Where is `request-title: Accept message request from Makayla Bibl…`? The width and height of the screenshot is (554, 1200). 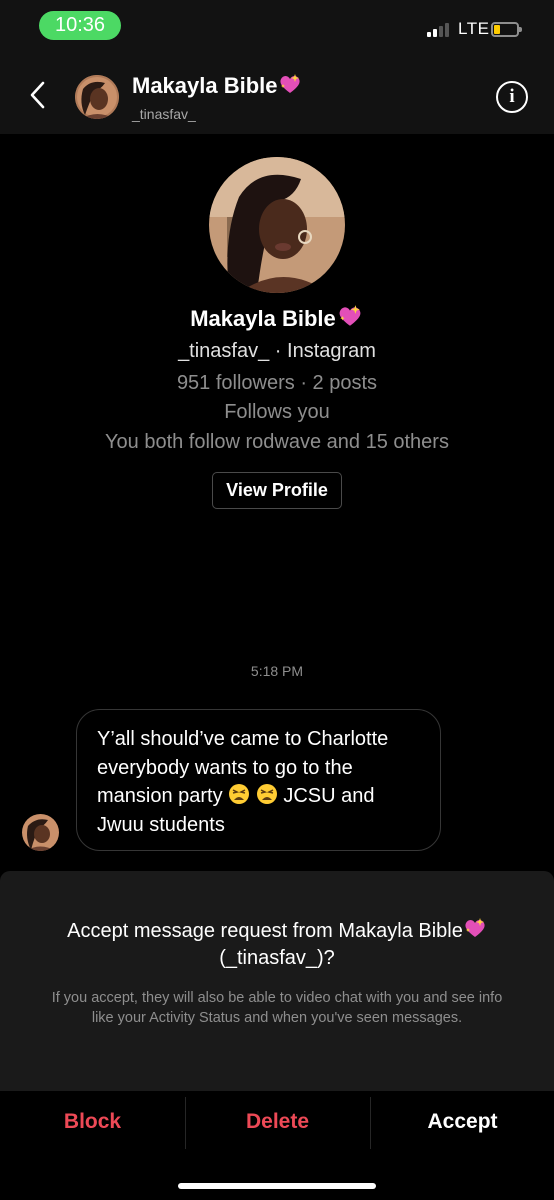 request-title: Accept message request from Makayla Bibl… is located at coordinates (277, 944).